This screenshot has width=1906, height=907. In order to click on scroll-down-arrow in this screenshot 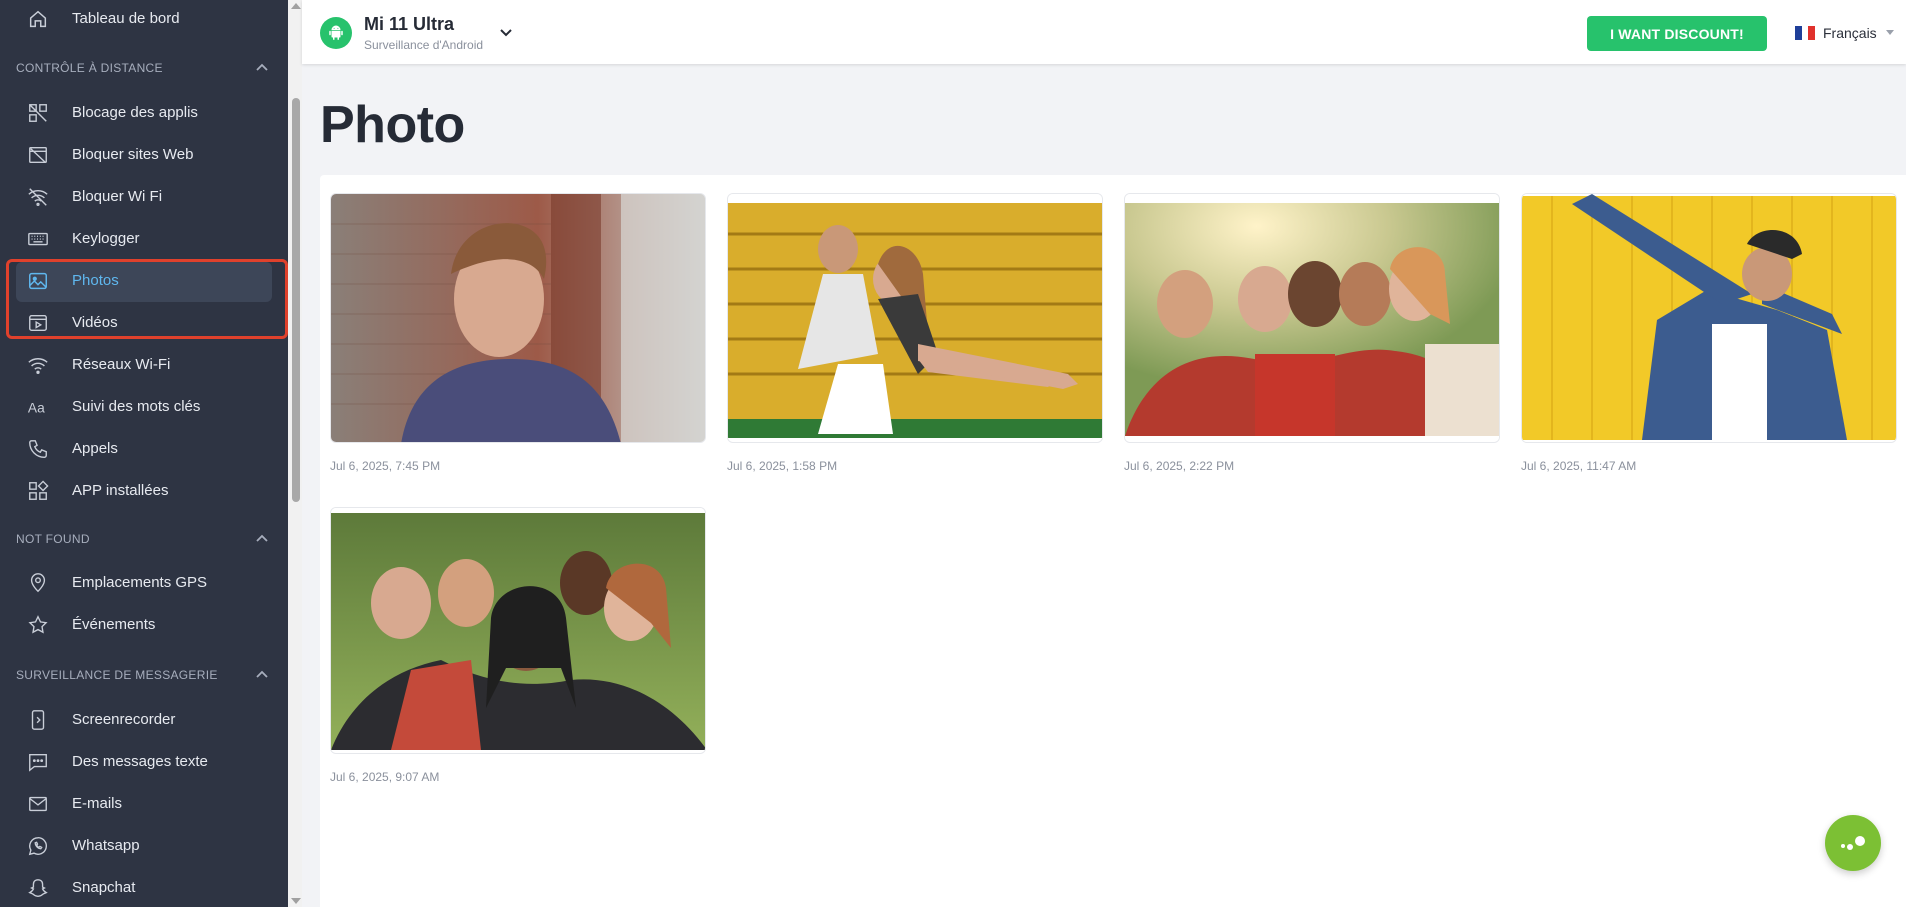, I will do `click(296, 901)`.